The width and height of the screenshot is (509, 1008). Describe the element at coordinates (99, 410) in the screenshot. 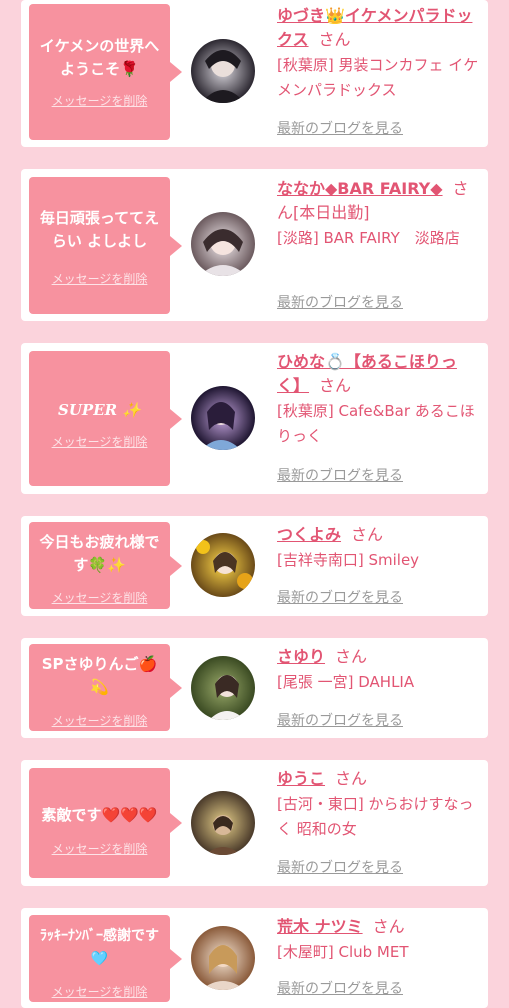

I see `message-text: SUPER ✨` at that location.